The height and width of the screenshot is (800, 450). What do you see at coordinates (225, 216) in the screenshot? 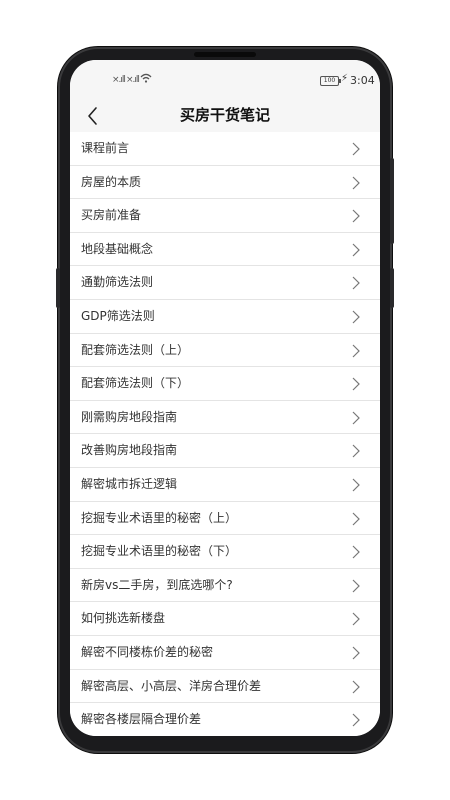
I see `list-item: 买房前准备` at bounding box center [225, 216].